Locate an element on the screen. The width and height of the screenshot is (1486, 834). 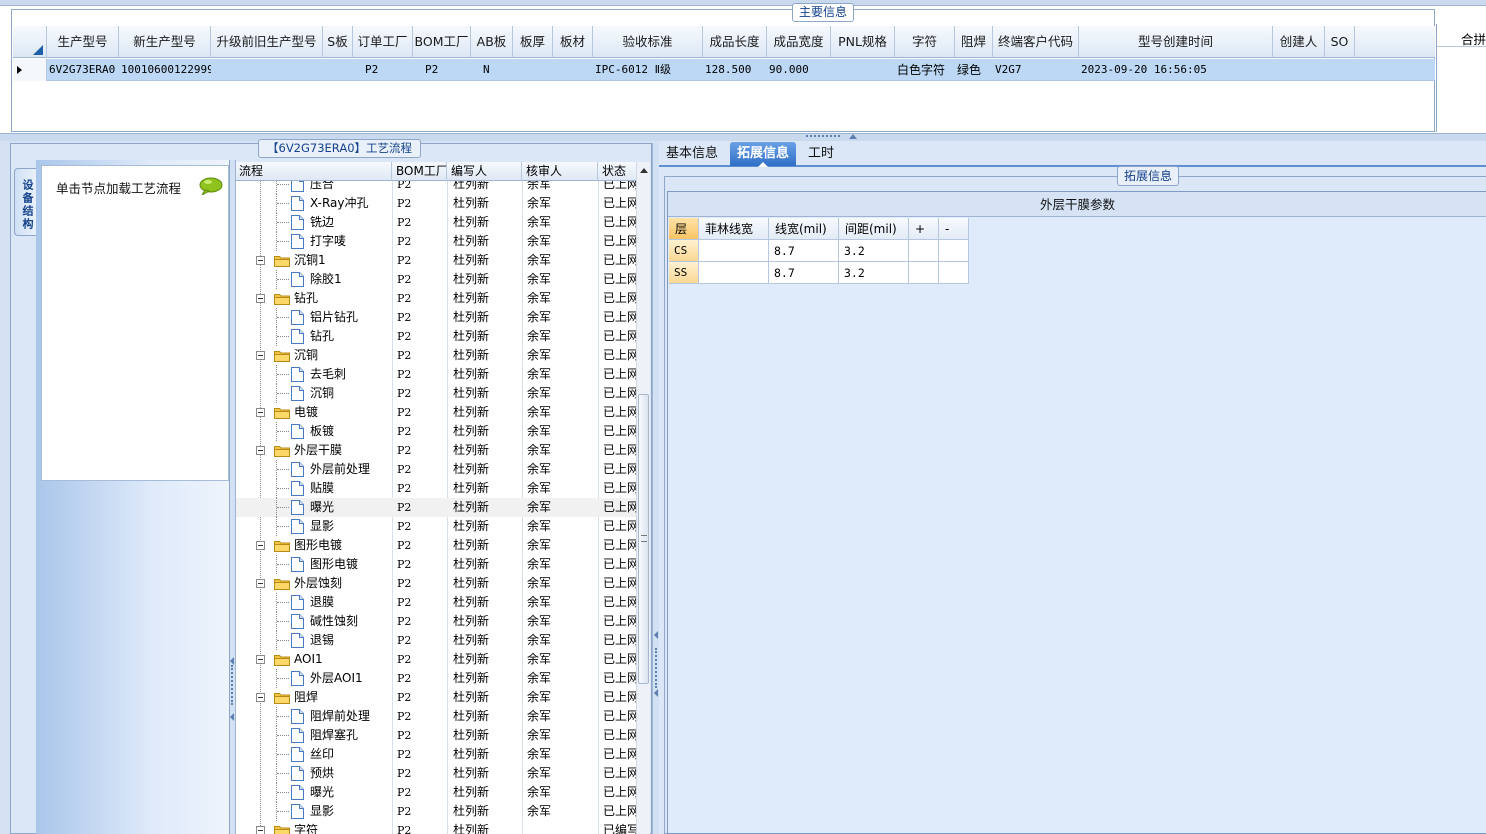
cell-creator is located at coordinates (1299, 70).